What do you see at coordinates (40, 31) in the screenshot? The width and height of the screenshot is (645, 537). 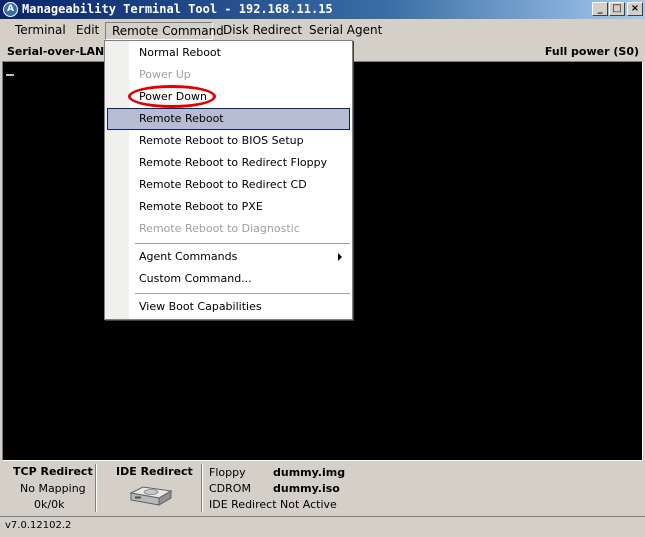 I see `menu-terminal: Terminal` at bounding box center [40, 31].